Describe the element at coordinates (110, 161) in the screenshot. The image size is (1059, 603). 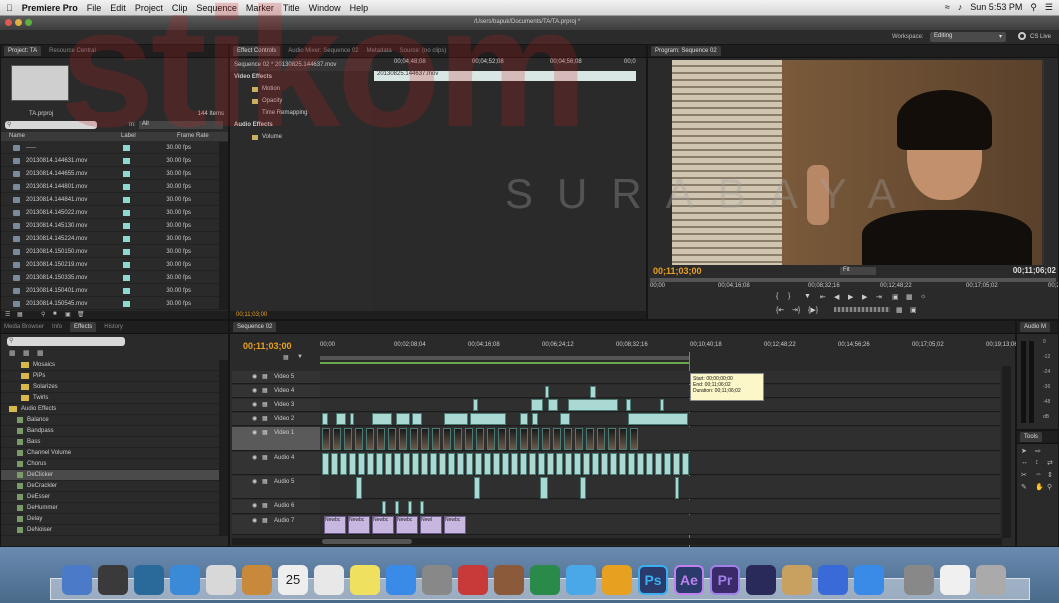
I see `project-item: 20130814.144631.mov 30.00 fps` at that location.